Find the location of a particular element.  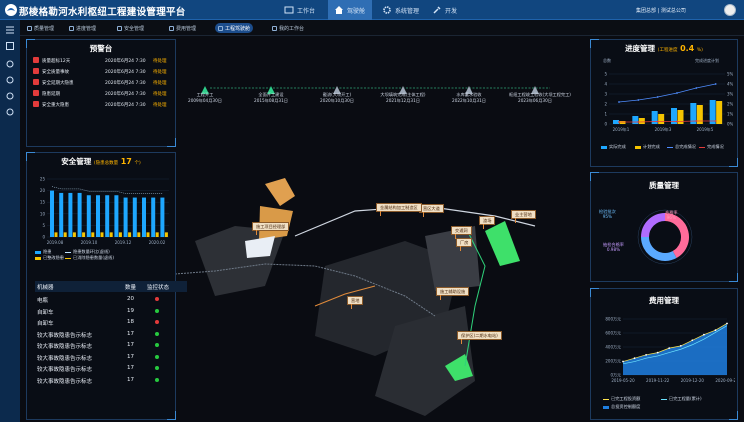

warning-name: 安全延期大隐患 is located at coordinates (58, 83).